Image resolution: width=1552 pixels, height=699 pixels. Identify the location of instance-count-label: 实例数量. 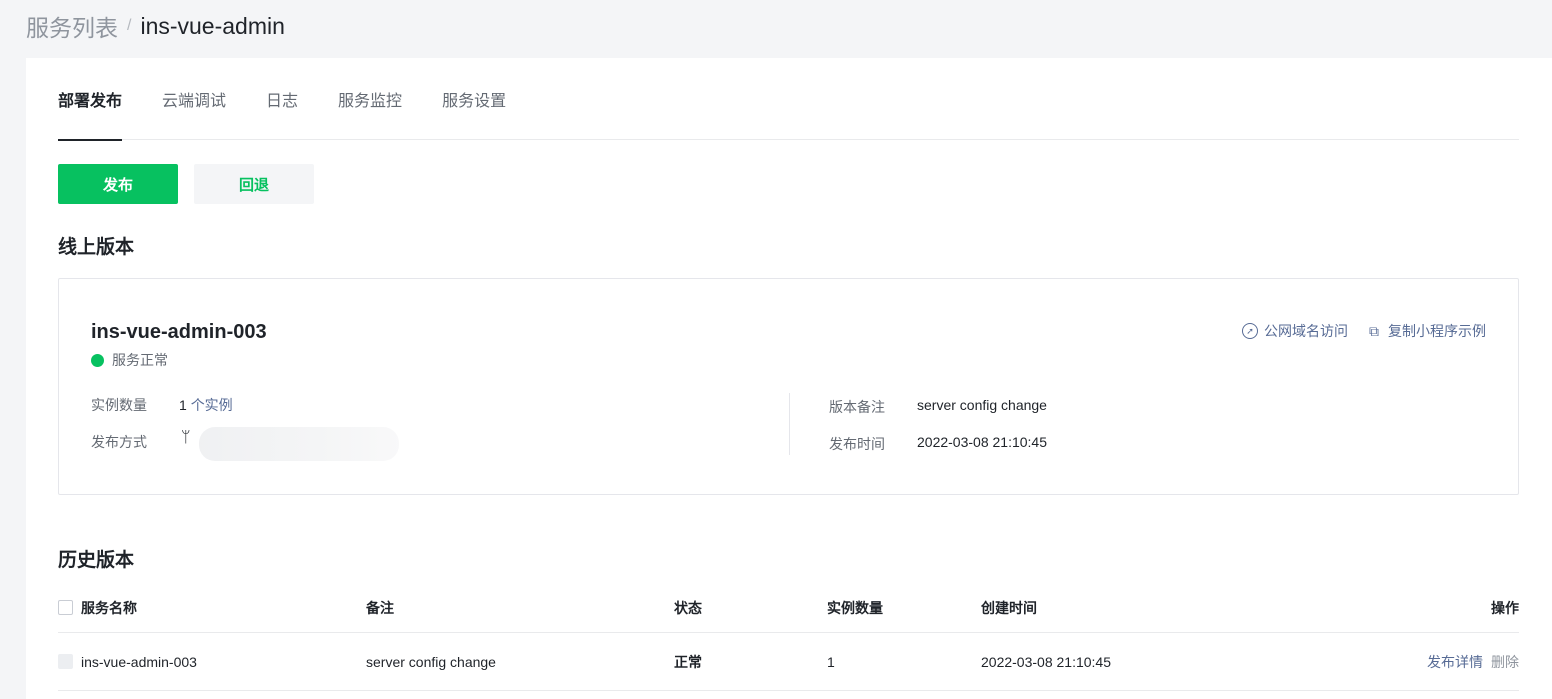
(119, 405).